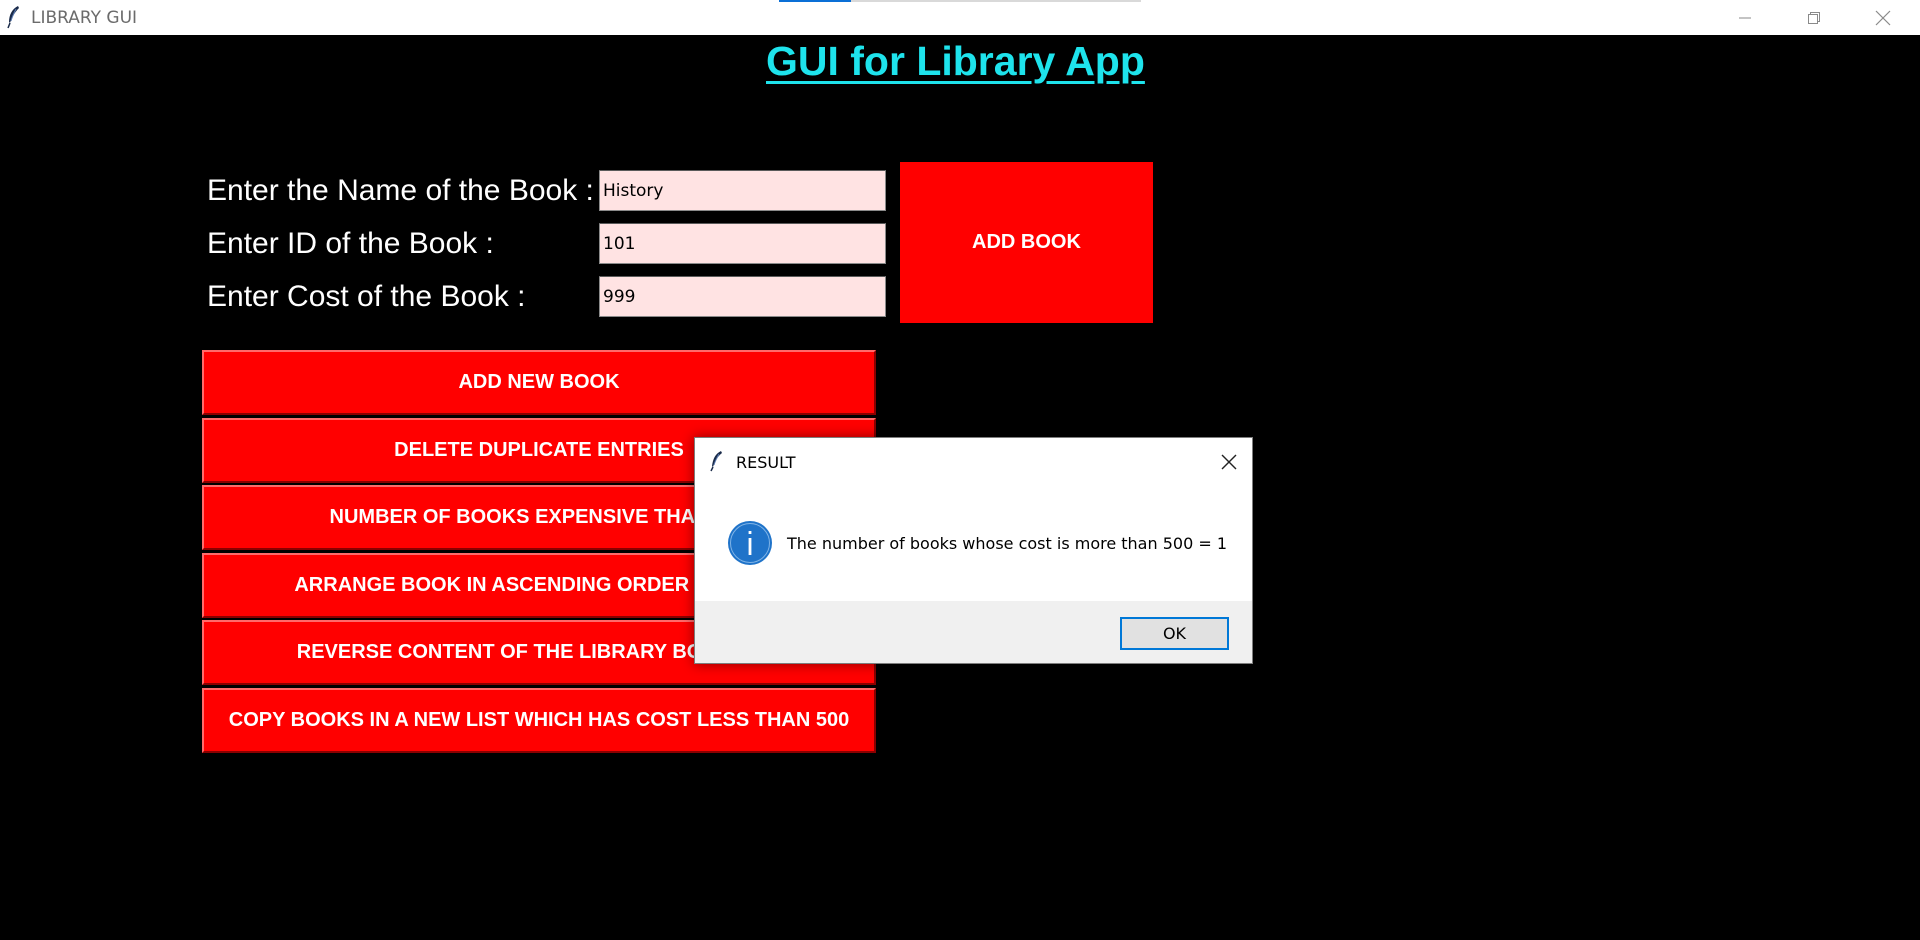 The image size is (1920, 940). I want to click on restore-icon, so click(1814, 17).